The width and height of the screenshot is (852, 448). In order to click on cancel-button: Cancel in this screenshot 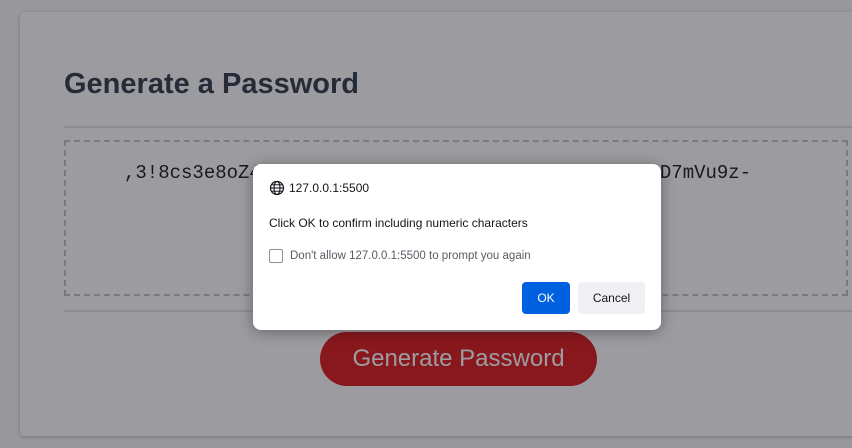, I will do `click(611, 298)`.